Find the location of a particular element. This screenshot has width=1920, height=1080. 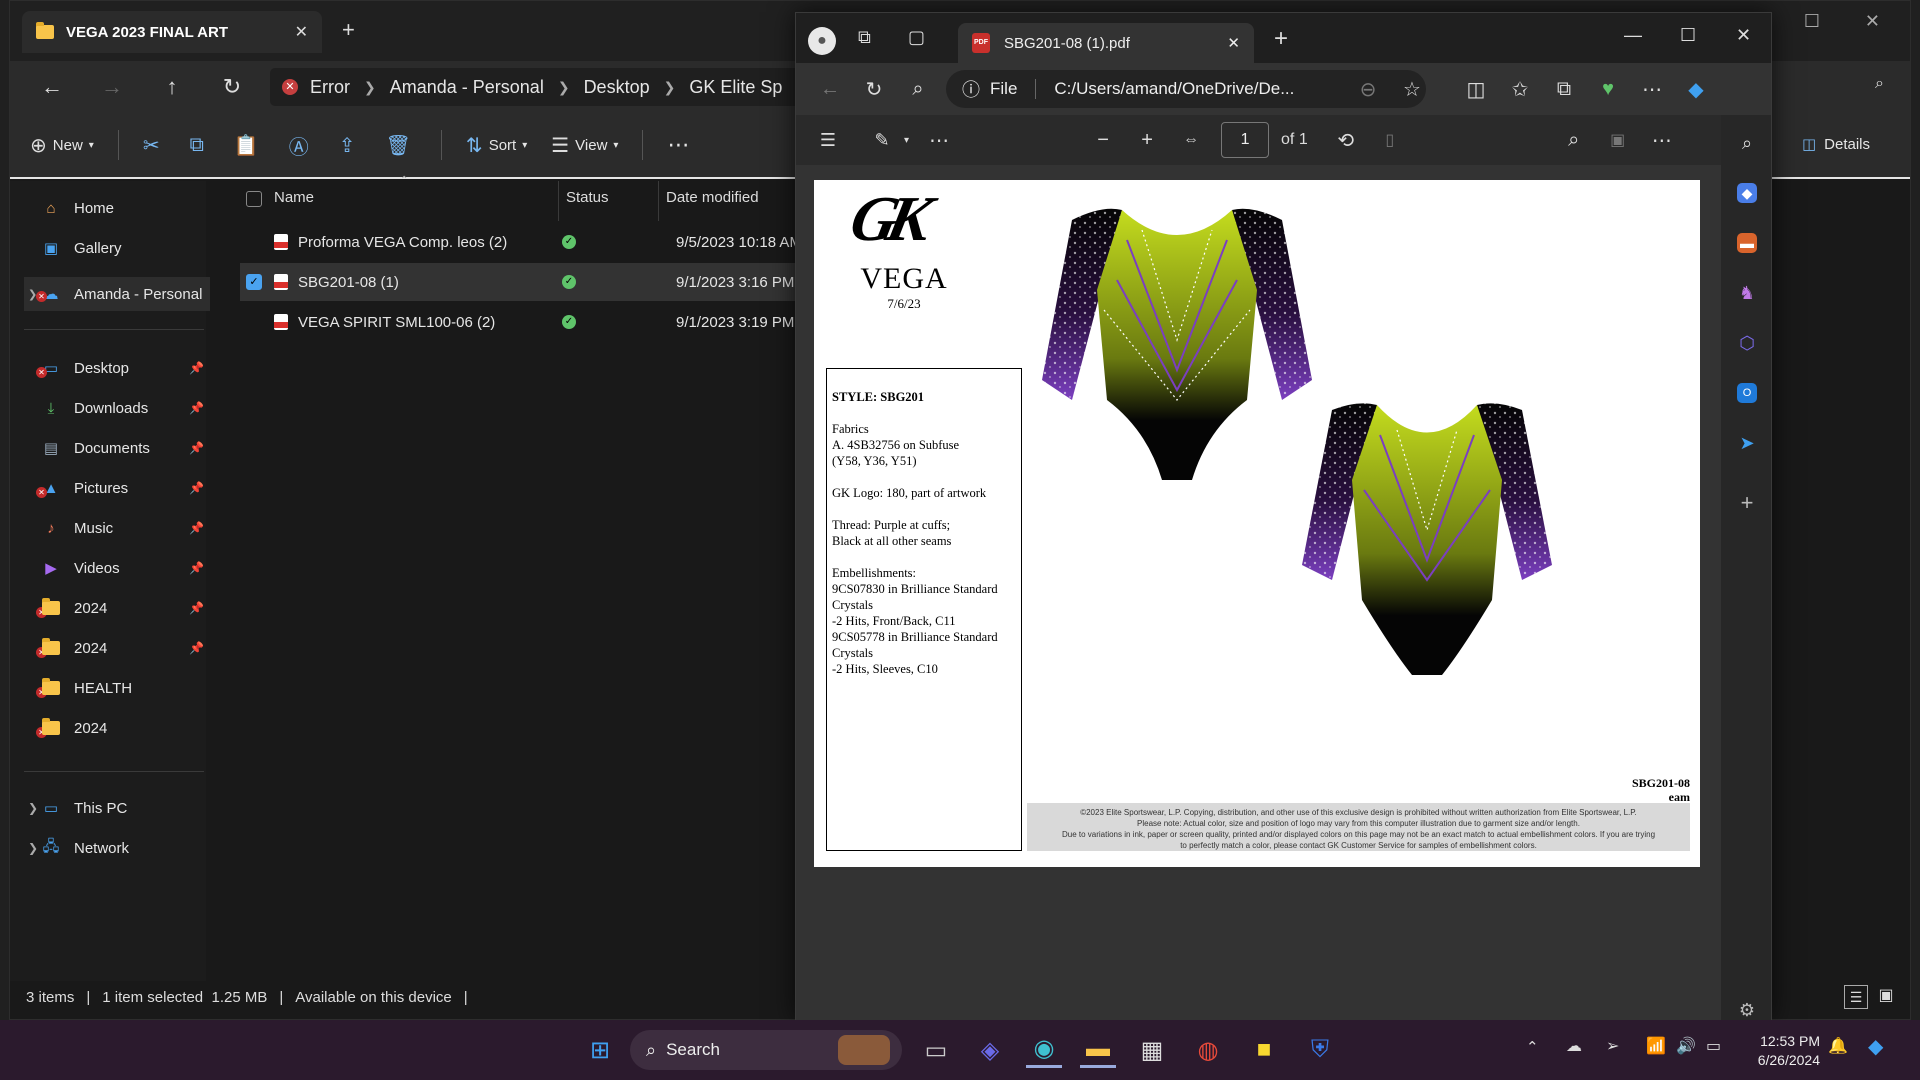

wifi-icon: 📶 is located at coordinates (1656, 1046).